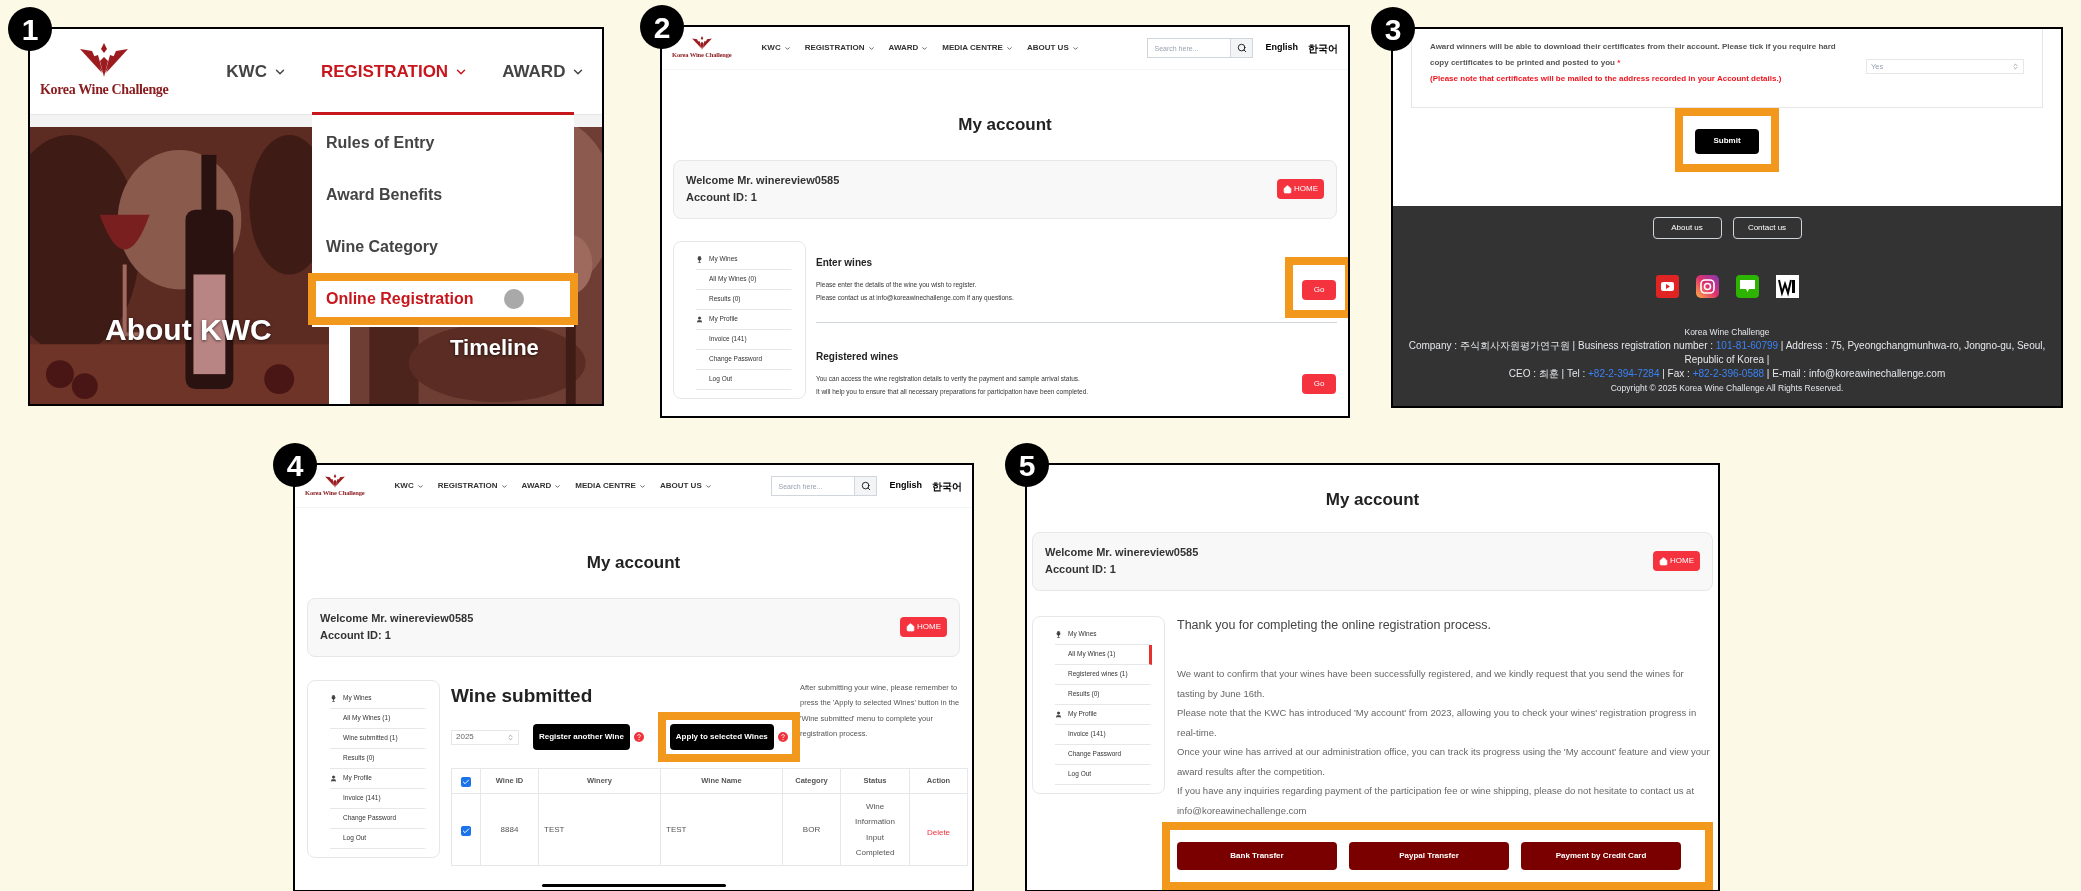  Describe the element at coordinates (443, 195) in the screenshot. I see `dropdown-item: Award Benefits` at that location.